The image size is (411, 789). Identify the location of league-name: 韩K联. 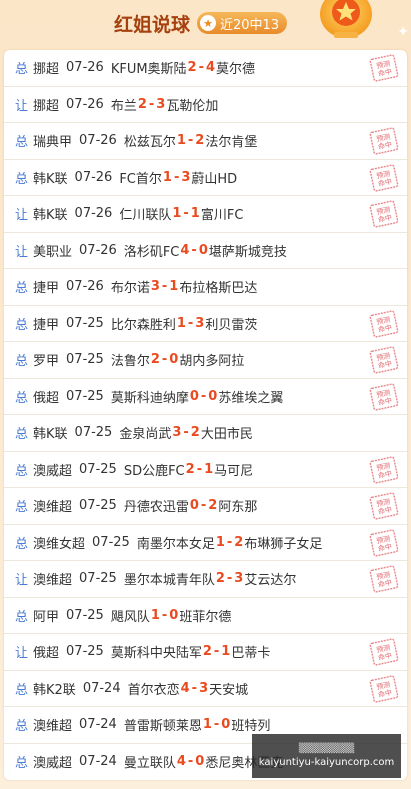
(50, 179).